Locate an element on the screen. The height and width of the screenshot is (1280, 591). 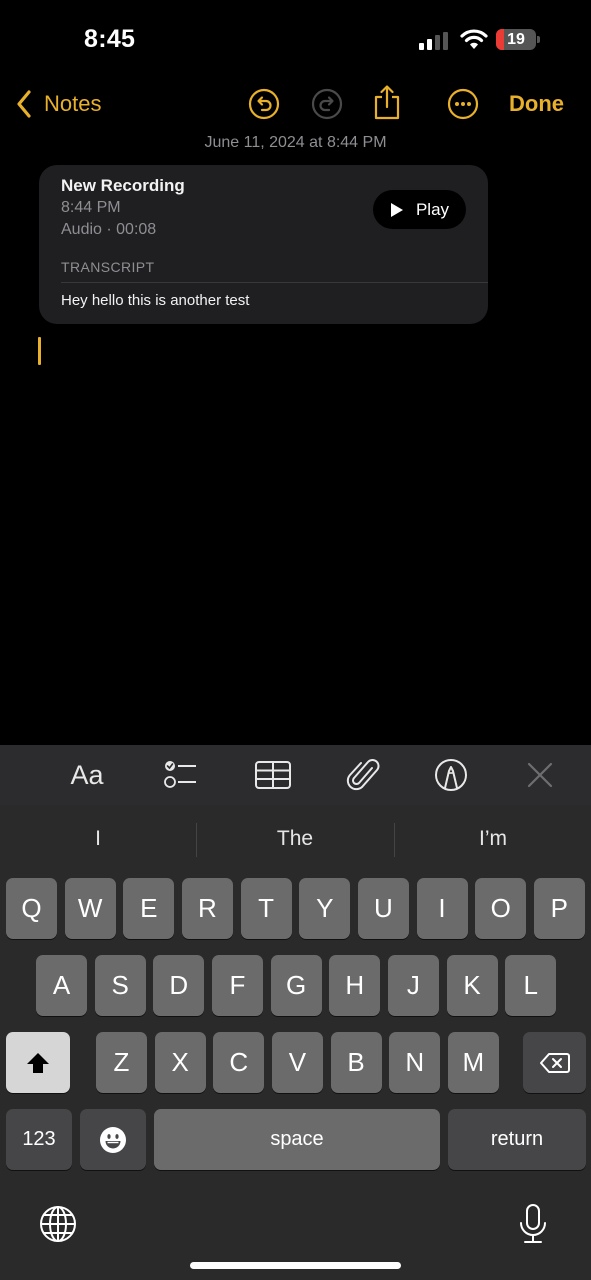
transcript-heading: TRANSCRIPT is located at coordinates (108, 267).